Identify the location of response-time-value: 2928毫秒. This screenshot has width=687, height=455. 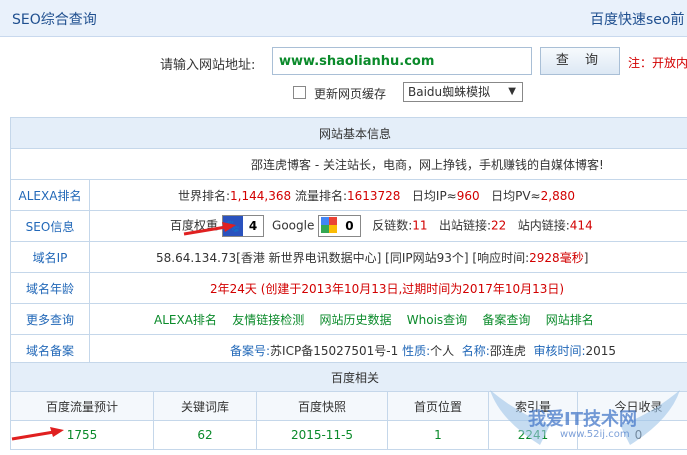
(556, 257).